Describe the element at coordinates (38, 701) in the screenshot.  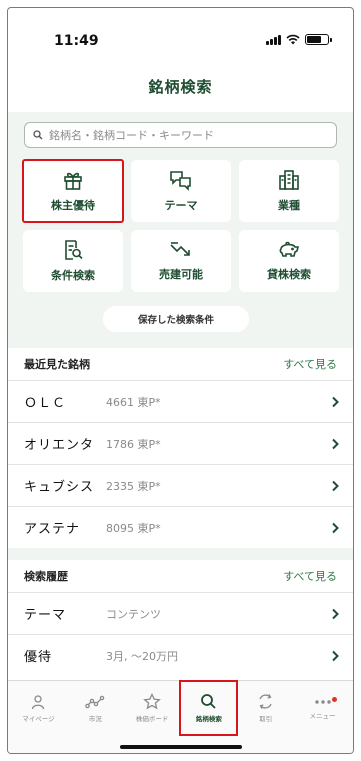
I see `person-icon` at that location.